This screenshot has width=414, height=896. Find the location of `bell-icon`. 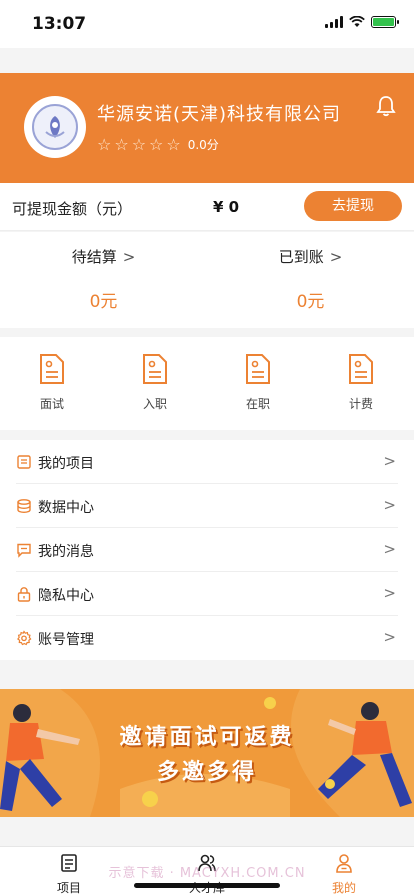

bell-icon is located at coordinates (386, 106).